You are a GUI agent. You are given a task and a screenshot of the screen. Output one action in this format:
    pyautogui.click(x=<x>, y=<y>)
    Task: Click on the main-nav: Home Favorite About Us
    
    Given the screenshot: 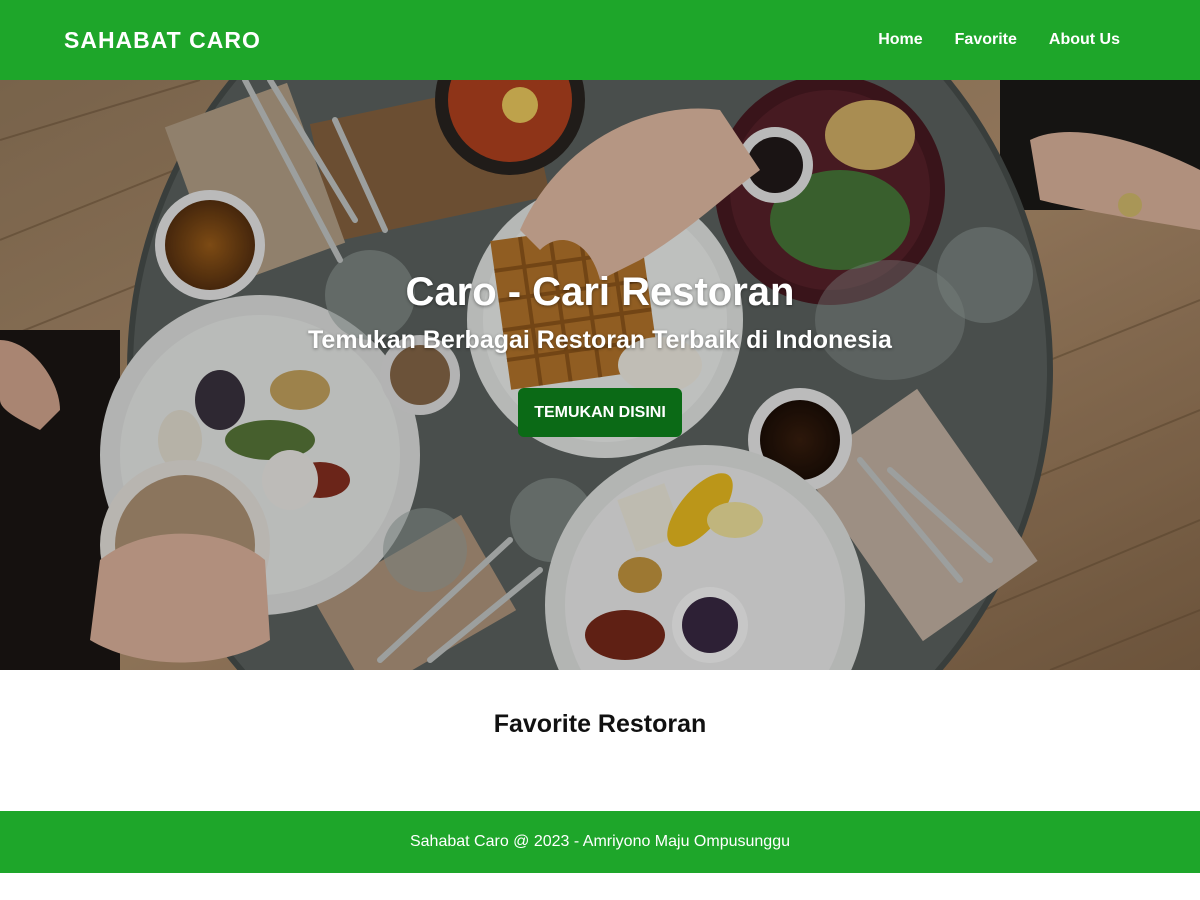 What is the action you would take?
    pyautogui.click(x=983, y=40)
    